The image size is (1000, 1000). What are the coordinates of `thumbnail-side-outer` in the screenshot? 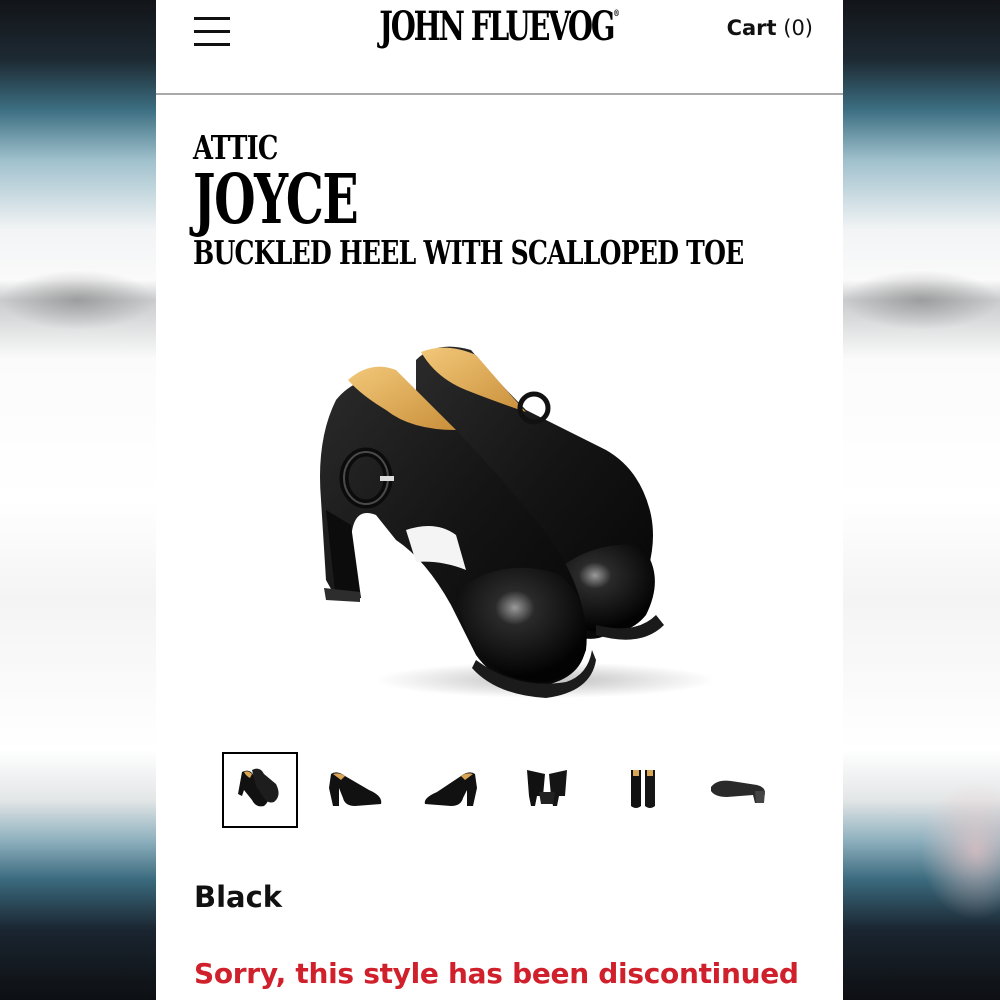 It's located at (355, 789).